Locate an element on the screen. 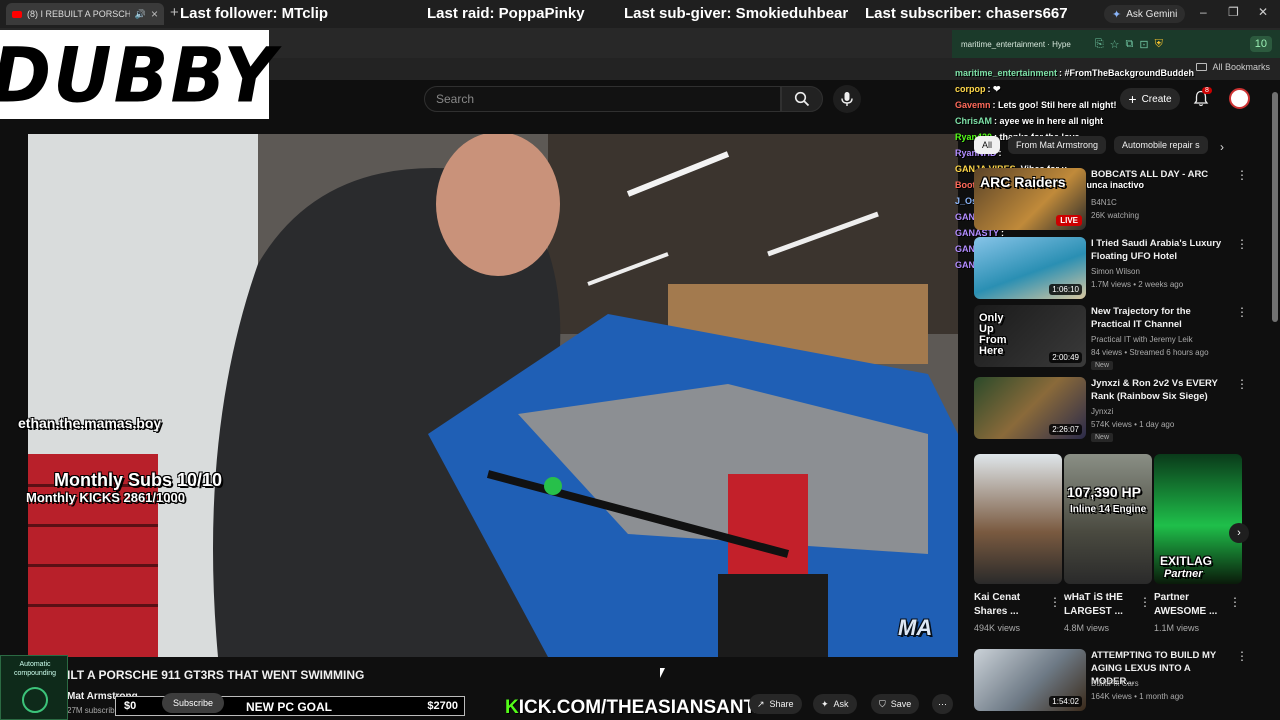 Image resolution: width=1280 pixels, height=720 pixels. last-sub-giver-label: Last sub-giver: Smokieduhbear is located at coordinates (736, 13).